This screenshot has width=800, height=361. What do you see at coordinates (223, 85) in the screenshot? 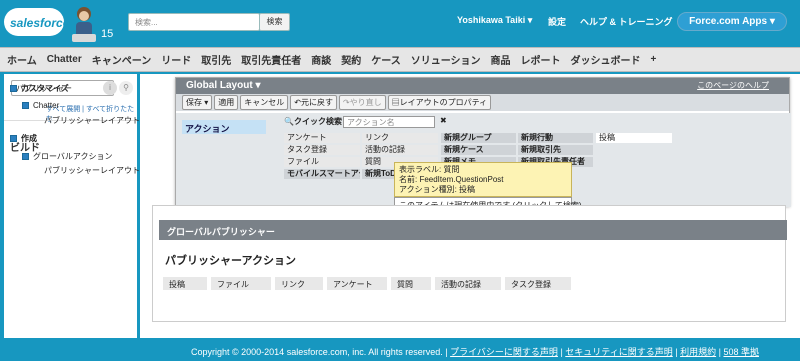
I see `layout-title-text: Global Layout ▾` at bounding box center [223, 85].